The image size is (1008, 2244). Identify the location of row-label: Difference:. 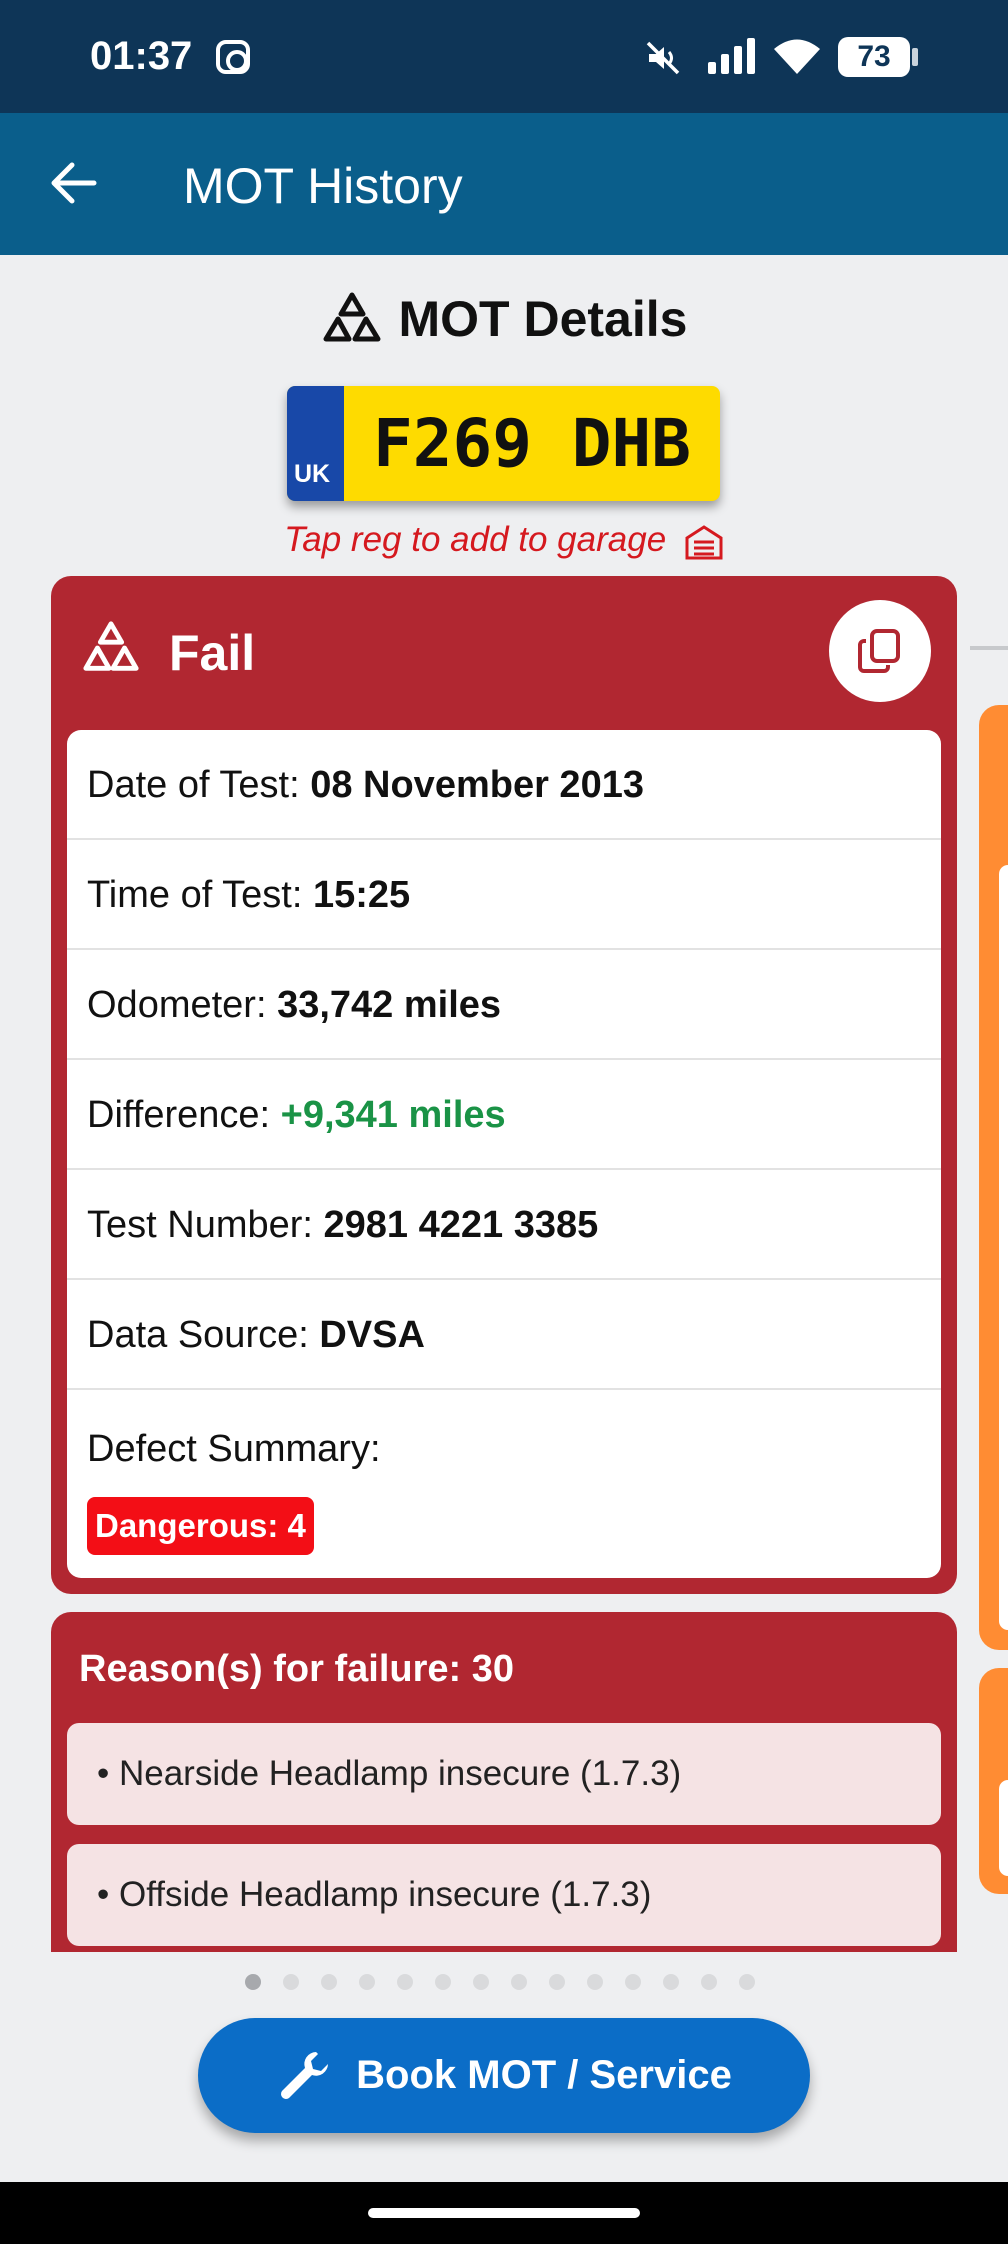
(179, 1115).